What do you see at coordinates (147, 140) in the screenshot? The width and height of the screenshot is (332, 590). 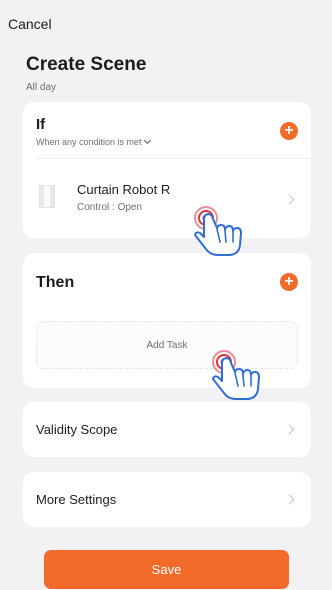 I see `chevron-down-icon` at bounding box center [147, 140].